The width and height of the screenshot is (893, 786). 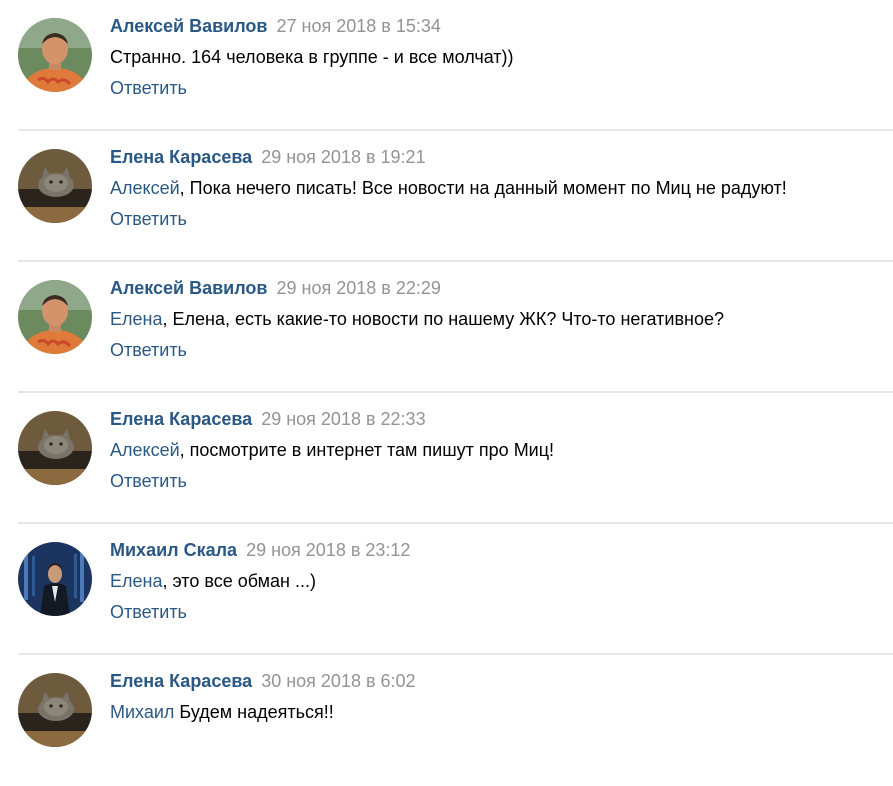 What do you see at coordinates (496, 26) in the screenshot?
I see `comment-header: Алексей Вавилов 27 ноя 2018 в 15:34` at bounding box center [496, 26].